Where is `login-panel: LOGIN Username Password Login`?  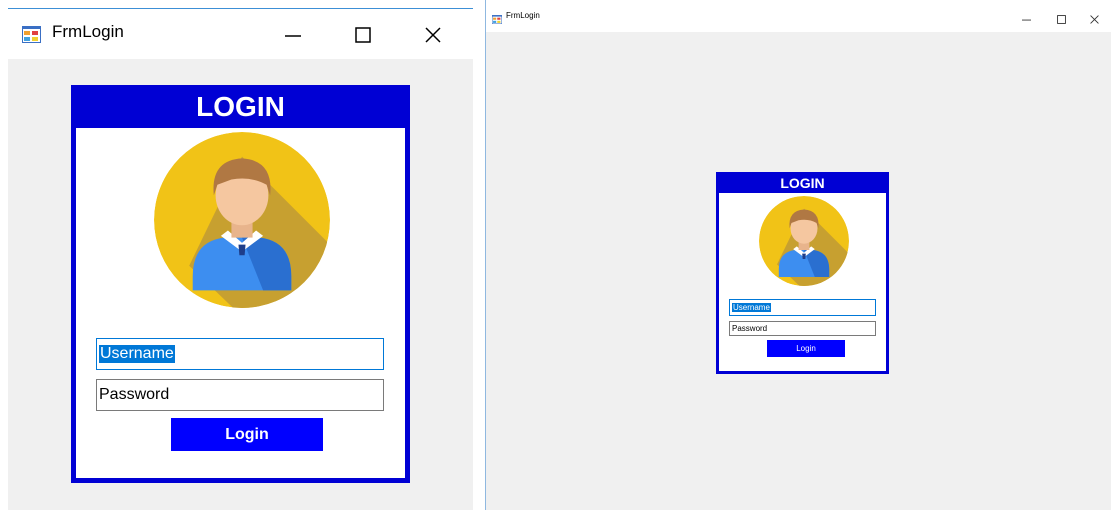 login-panel: LOGIN Username Password Login is located at coordinates (802, 273).